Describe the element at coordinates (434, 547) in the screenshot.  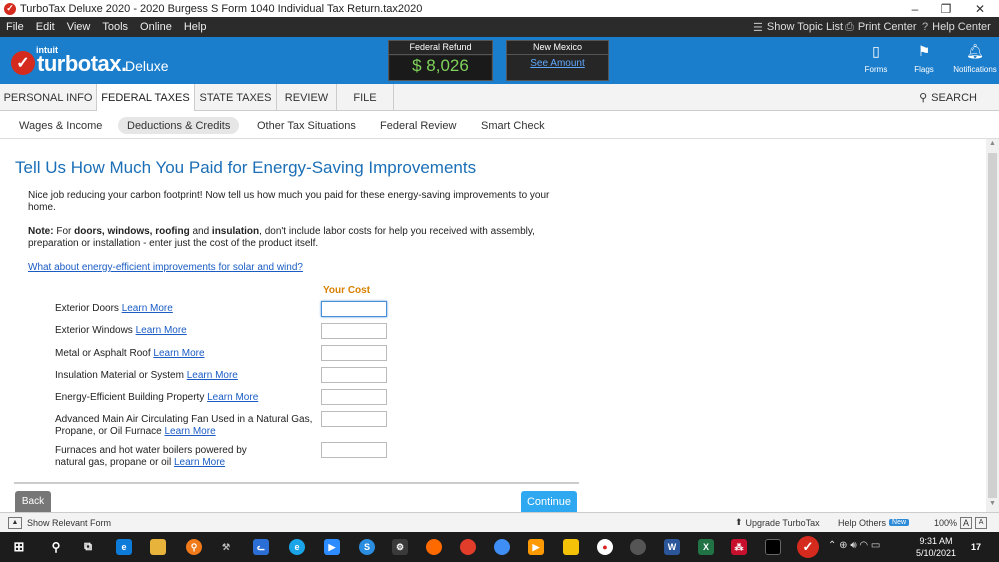
I see `firefox-icon` at that location.